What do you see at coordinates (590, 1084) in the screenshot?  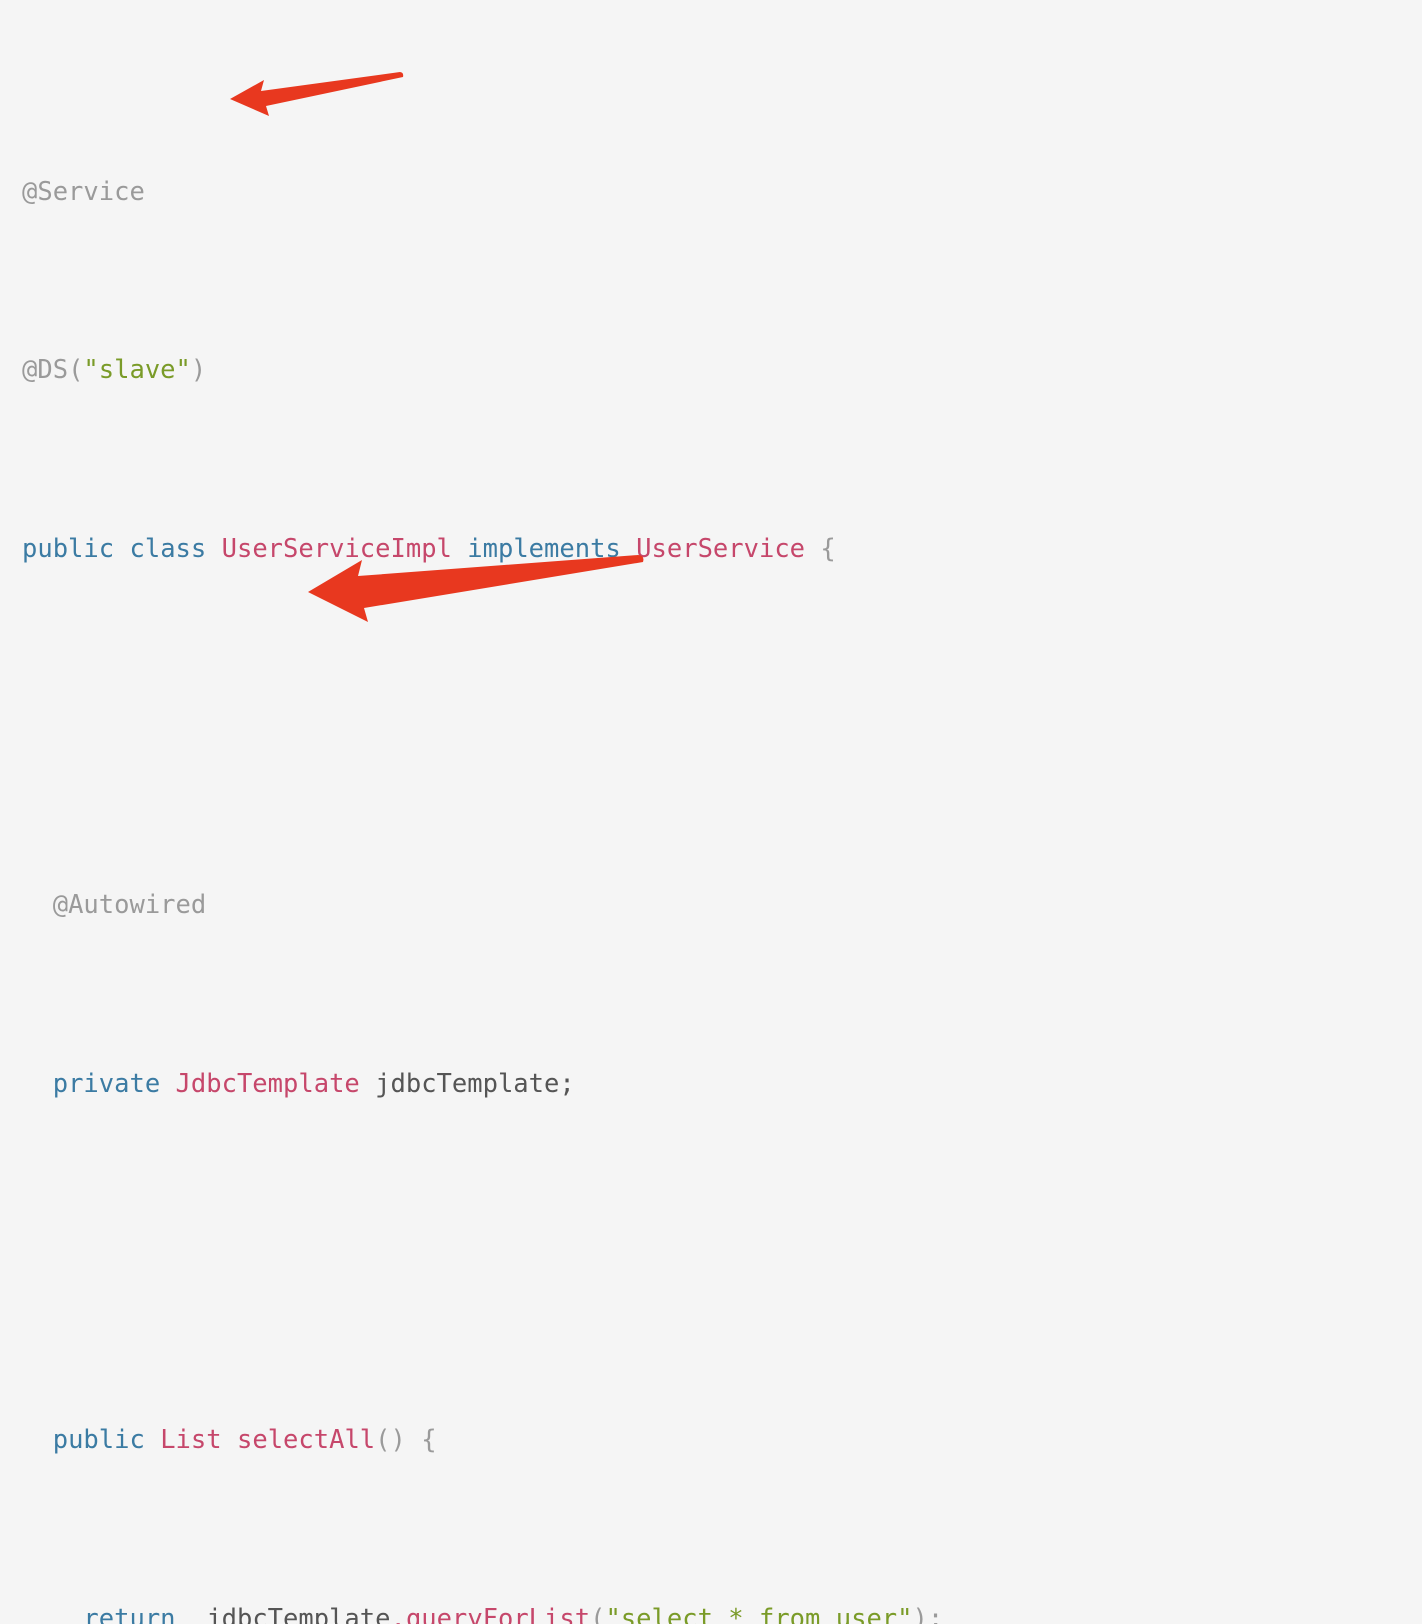 I see `code-line-6: private JdbcTemplate jdbcTemplate;` at bounding box center [590, 1084].